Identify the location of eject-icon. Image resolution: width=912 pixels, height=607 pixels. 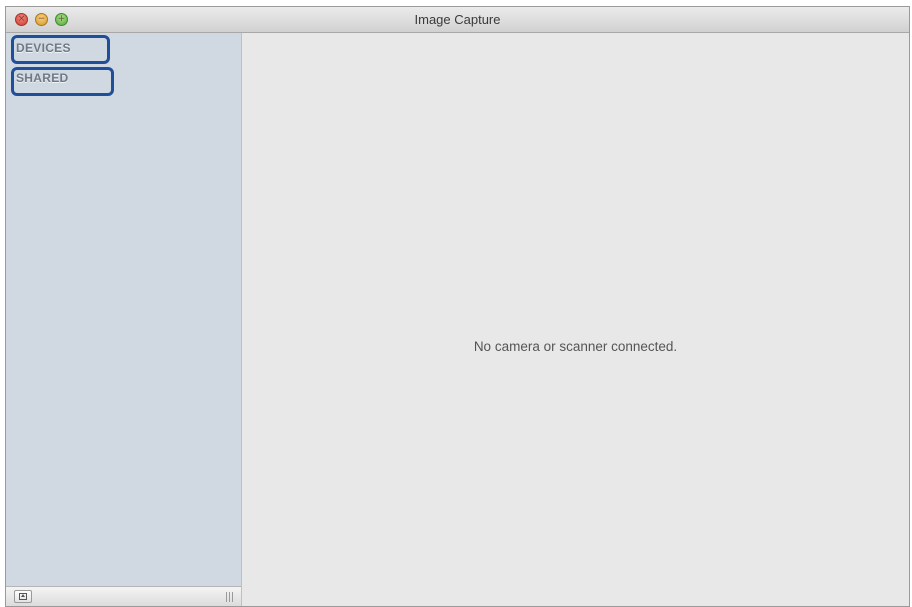
(23, 596).